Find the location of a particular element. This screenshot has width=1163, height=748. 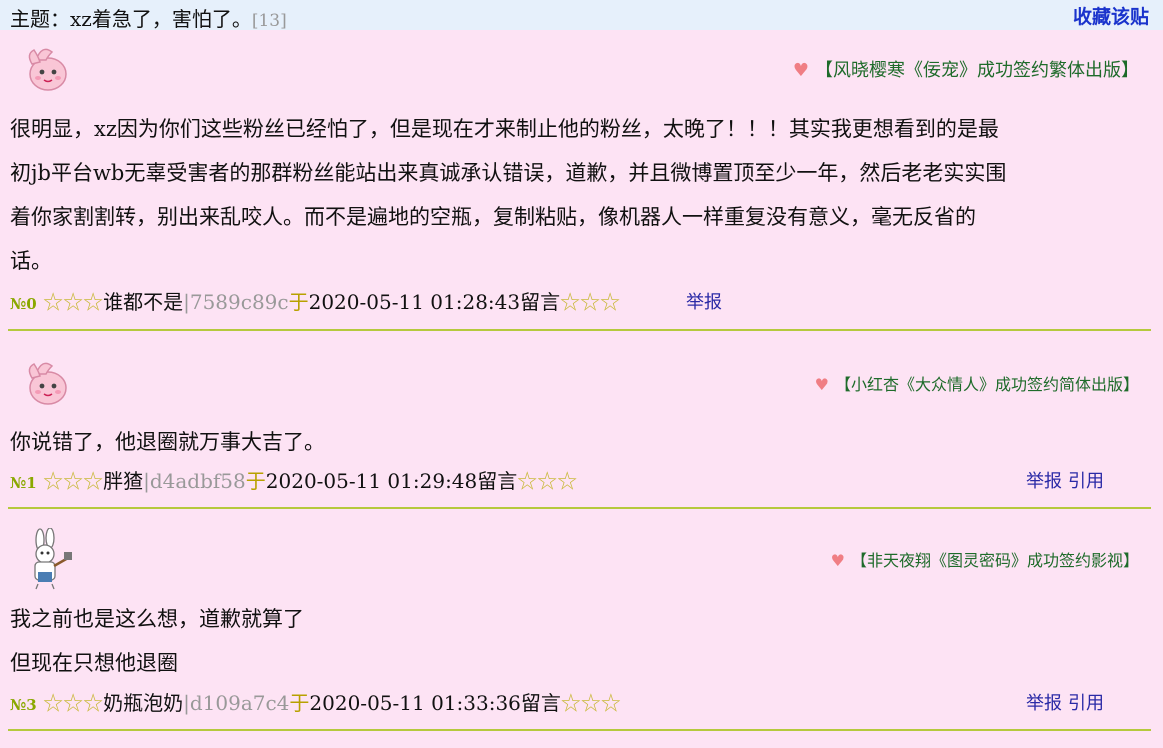

topic-header: 主题：xz着急了，害怕了。[13] 收藏该贴 is located at coordinates (581, 16).